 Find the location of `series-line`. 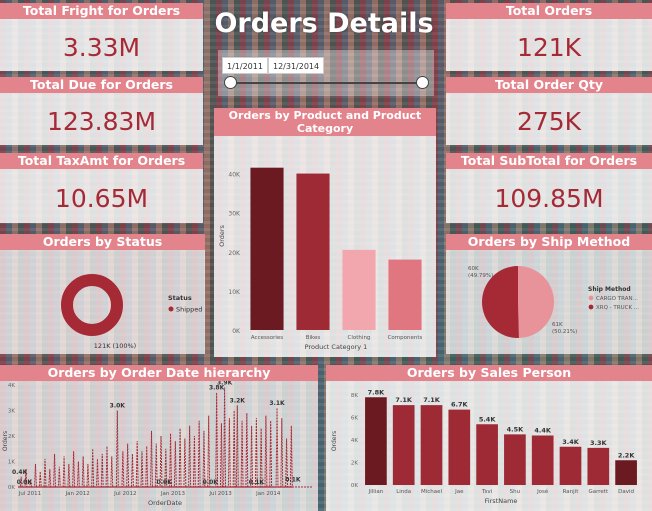

series-line is located at coordinates (165, 437).